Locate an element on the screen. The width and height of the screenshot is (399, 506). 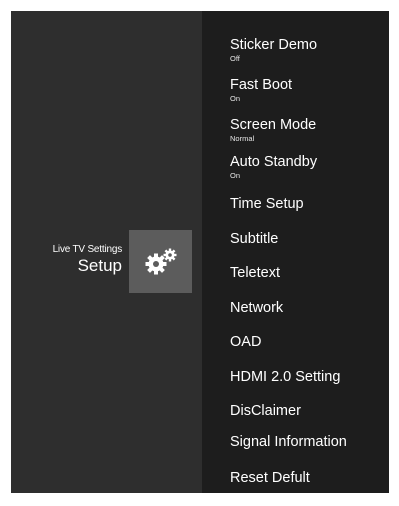
menu-item-label: OAD is located at coordinates (246, 342).